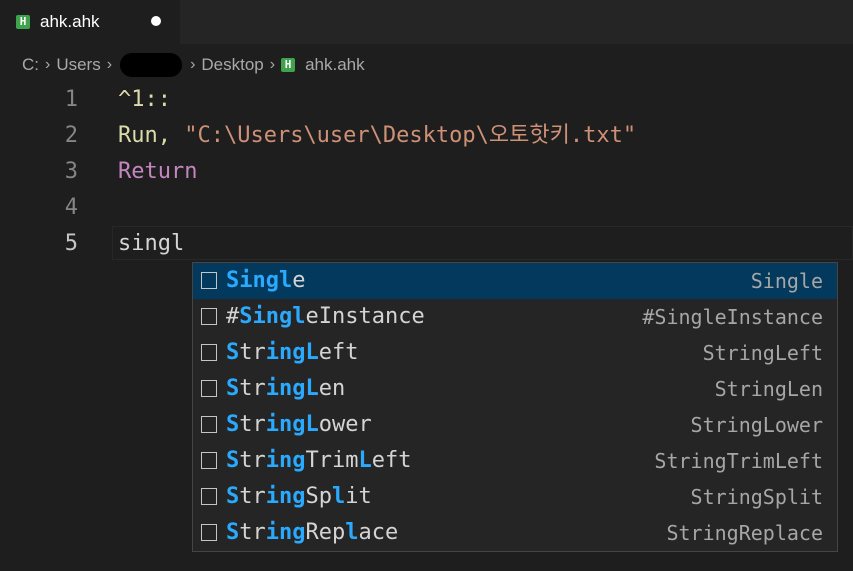 Image resolution: width=853 pixels, height=571 pixels. What do you see at coordinates (151, 243) in the screenshot?
I see `code-text: singl` at bounding box center [151, 243].